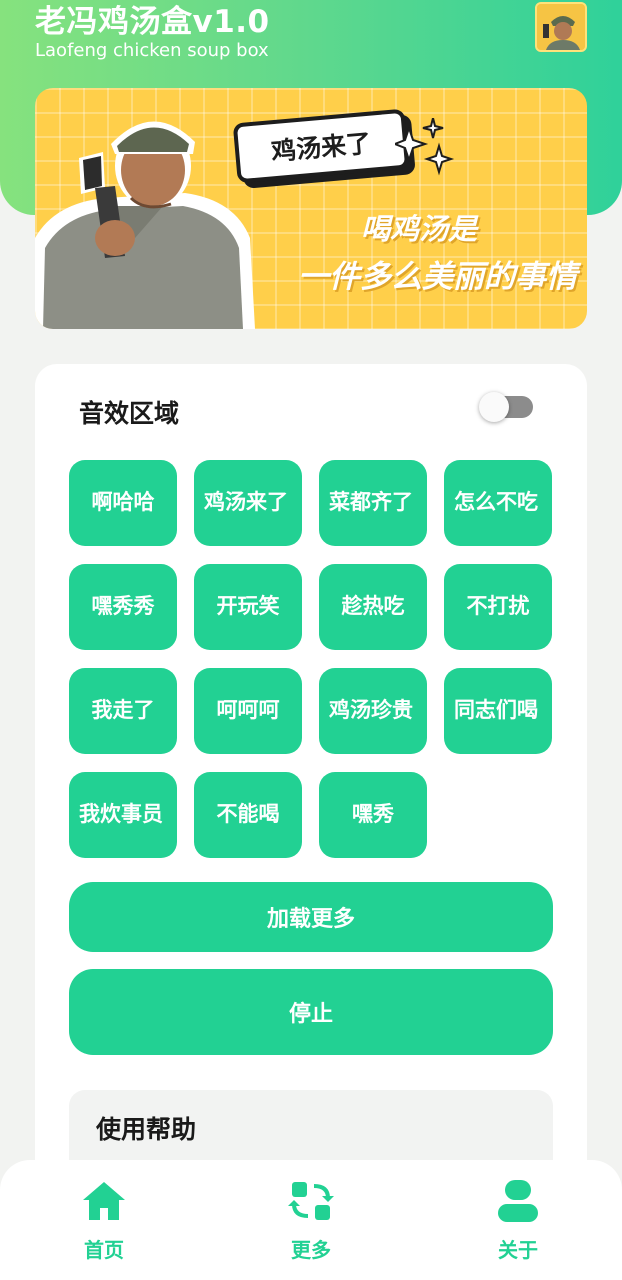 The width and height of the screenshot is (622, 1280). I want to click on tab-more: 更多, so click(311, 1223).